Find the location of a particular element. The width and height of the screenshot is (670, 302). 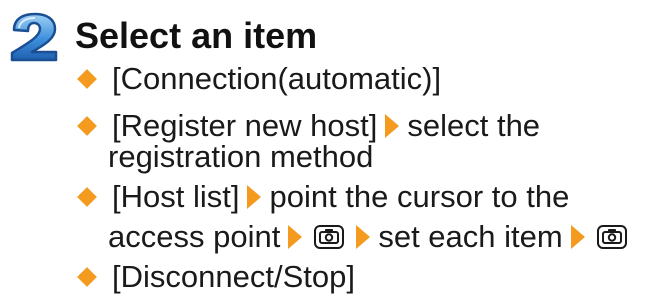

step-number-badge is located at coordinates (37, 37).